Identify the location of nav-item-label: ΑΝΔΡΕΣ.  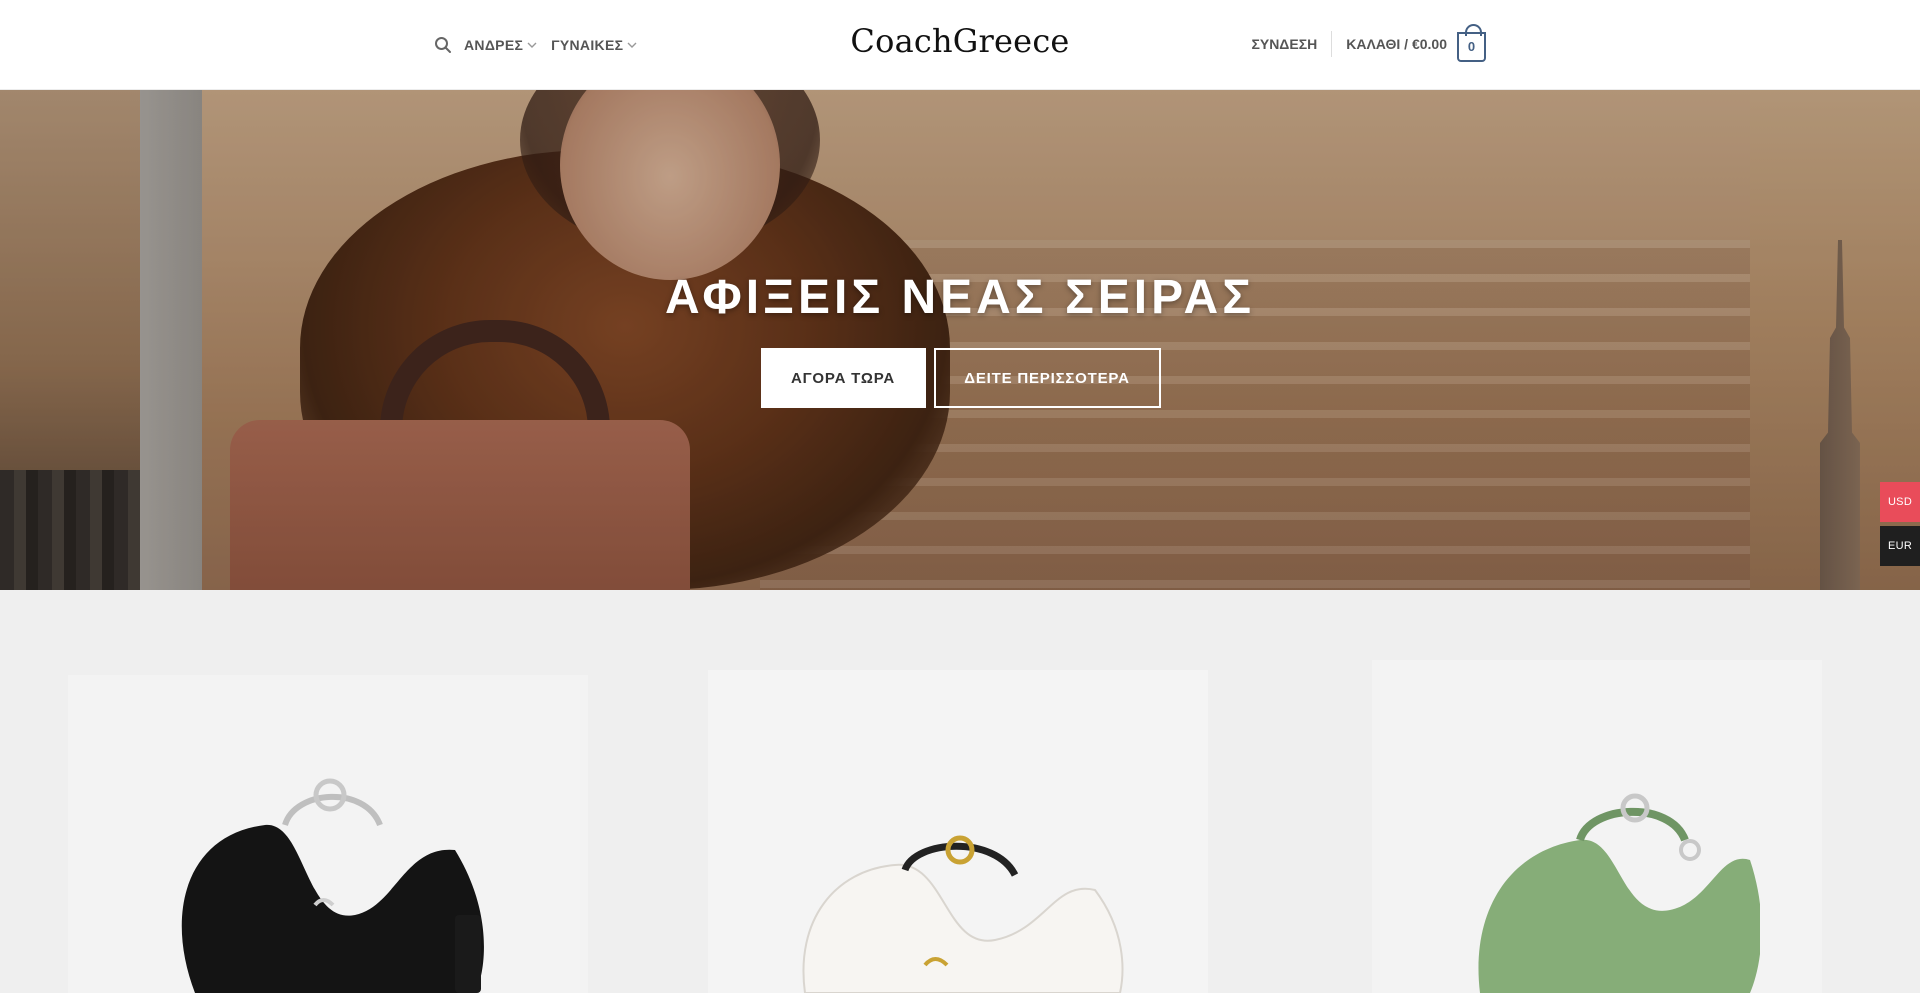
(494, 45).